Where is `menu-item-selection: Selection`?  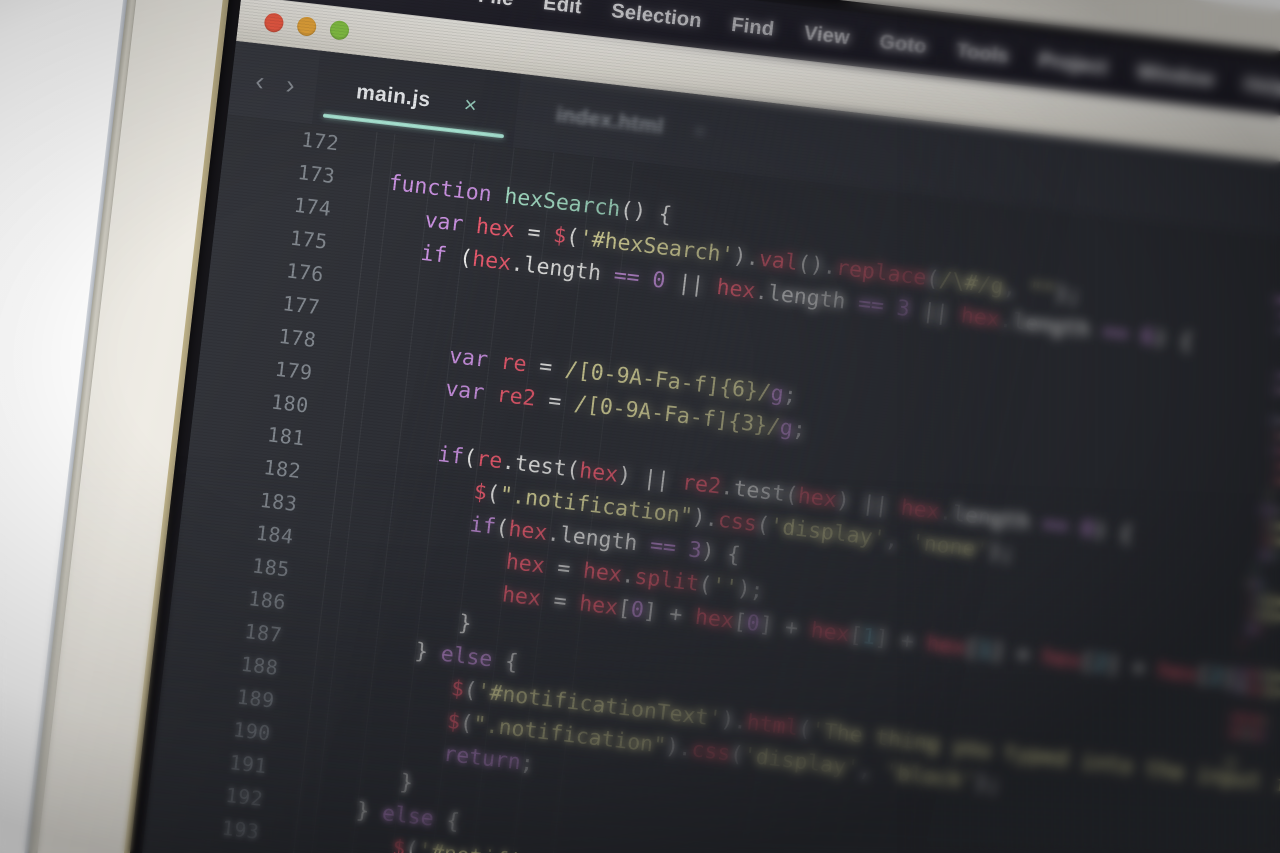 menu-item-selection: Selection is located at coordinates (656, 16).